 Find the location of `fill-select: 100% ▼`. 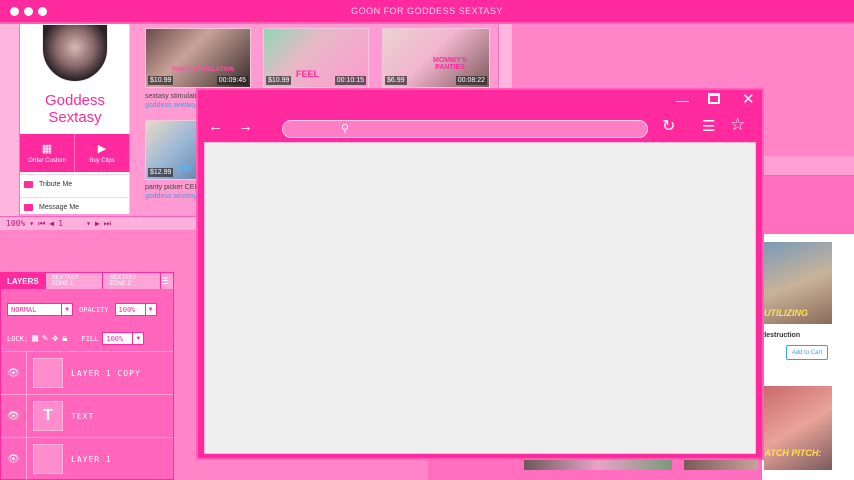

fill-select: 100% ▼ is located at coordinates (123, 338).